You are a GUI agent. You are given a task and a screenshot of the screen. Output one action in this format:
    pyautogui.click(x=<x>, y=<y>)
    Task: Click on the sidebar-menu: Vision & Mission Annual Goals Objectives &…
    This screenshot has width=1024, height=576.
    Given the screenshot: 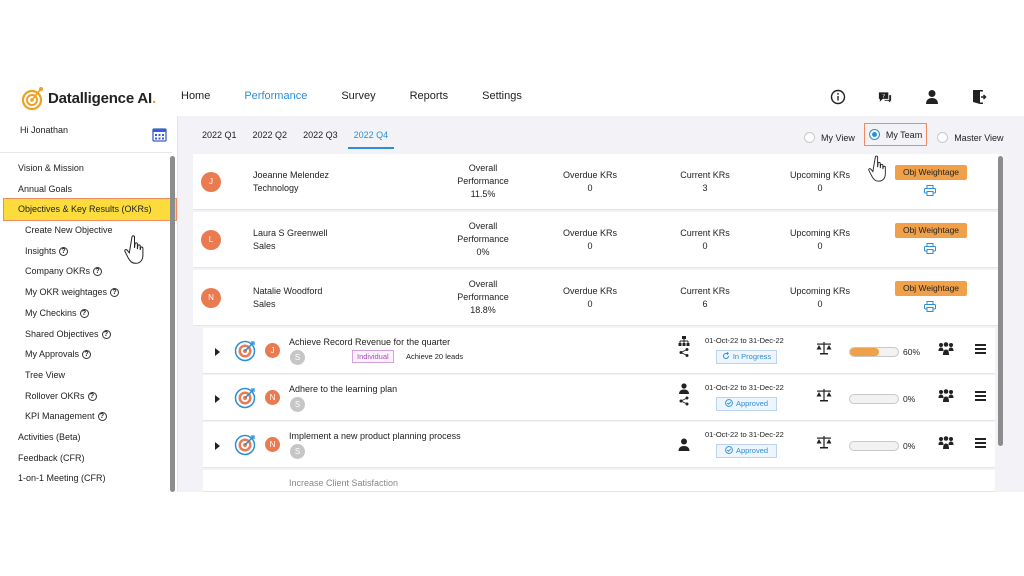 What is the action you would take?
    pyautogui.click(x=88, y=323)
    